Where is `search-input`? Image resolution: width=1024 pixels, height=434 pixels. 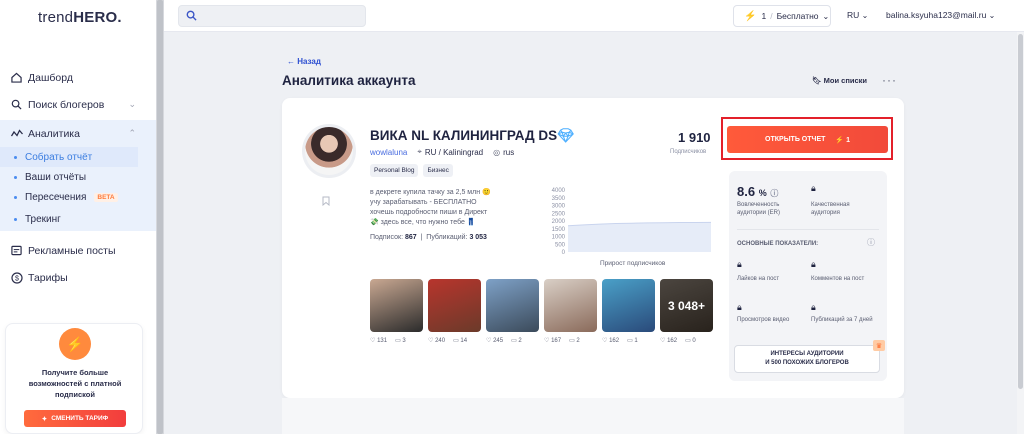
search-input is located at coordinates (281, 16).